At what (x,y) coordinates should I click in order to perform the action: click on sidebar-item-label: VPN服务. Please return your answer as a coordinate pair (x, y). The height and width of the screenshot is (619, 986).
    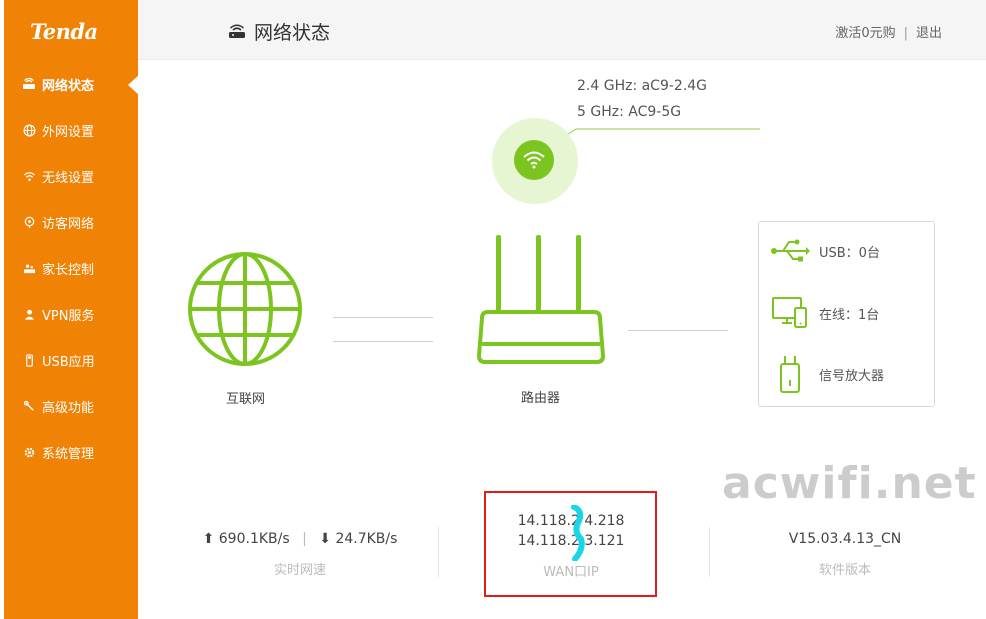
    Looking at the image, I should click on (68, 316).